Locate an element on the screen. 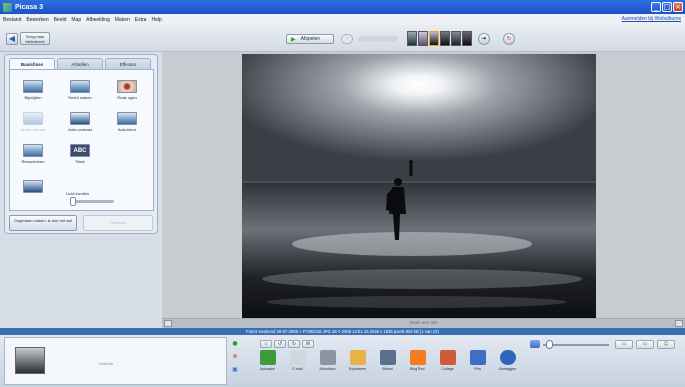 Image resolution: width=685 pixels, height=387 pixels. maximize-button: □ is located at coordinates (667, 7).